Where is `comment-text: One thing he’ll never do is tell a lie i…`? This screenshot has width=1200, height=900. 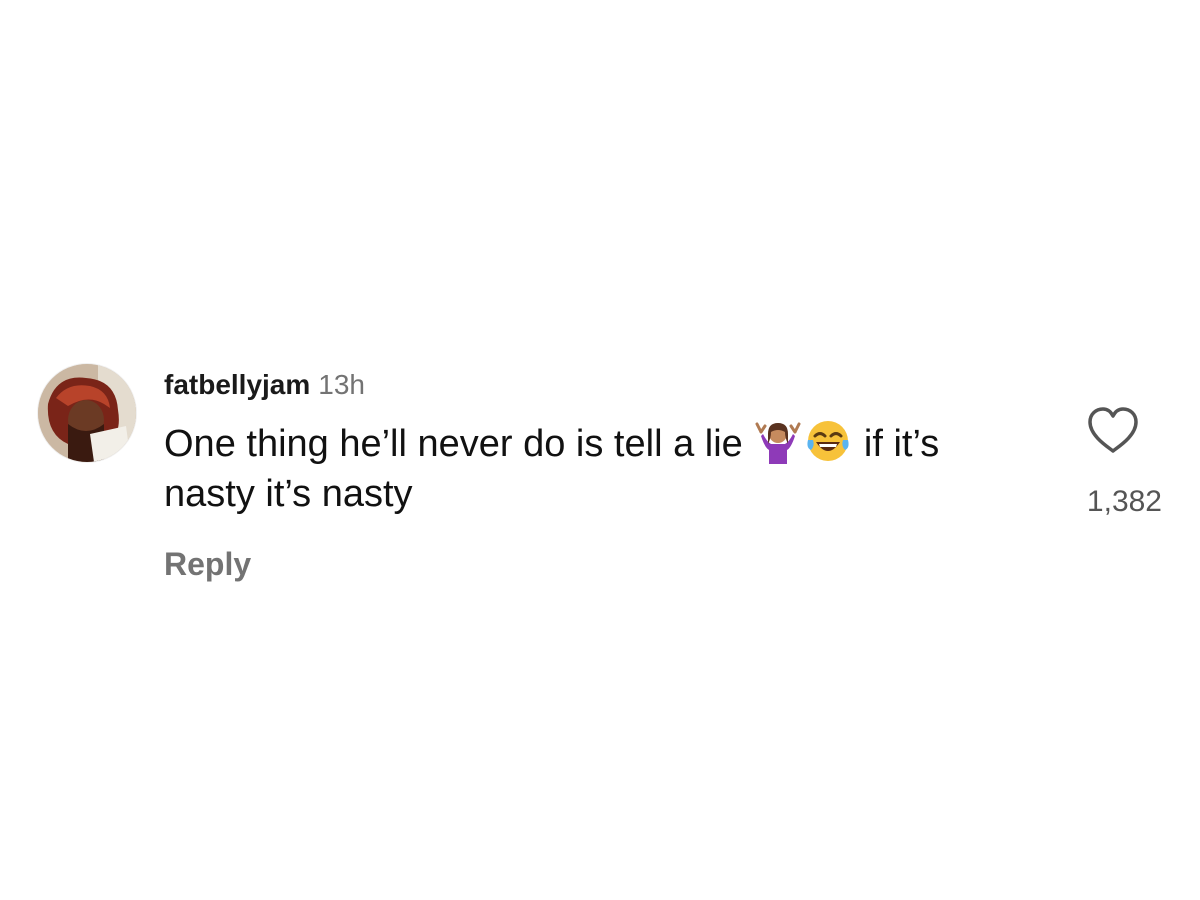
comment-text: One thing he’ll never do is tell a lie i… is located at coordinates (594, 468).